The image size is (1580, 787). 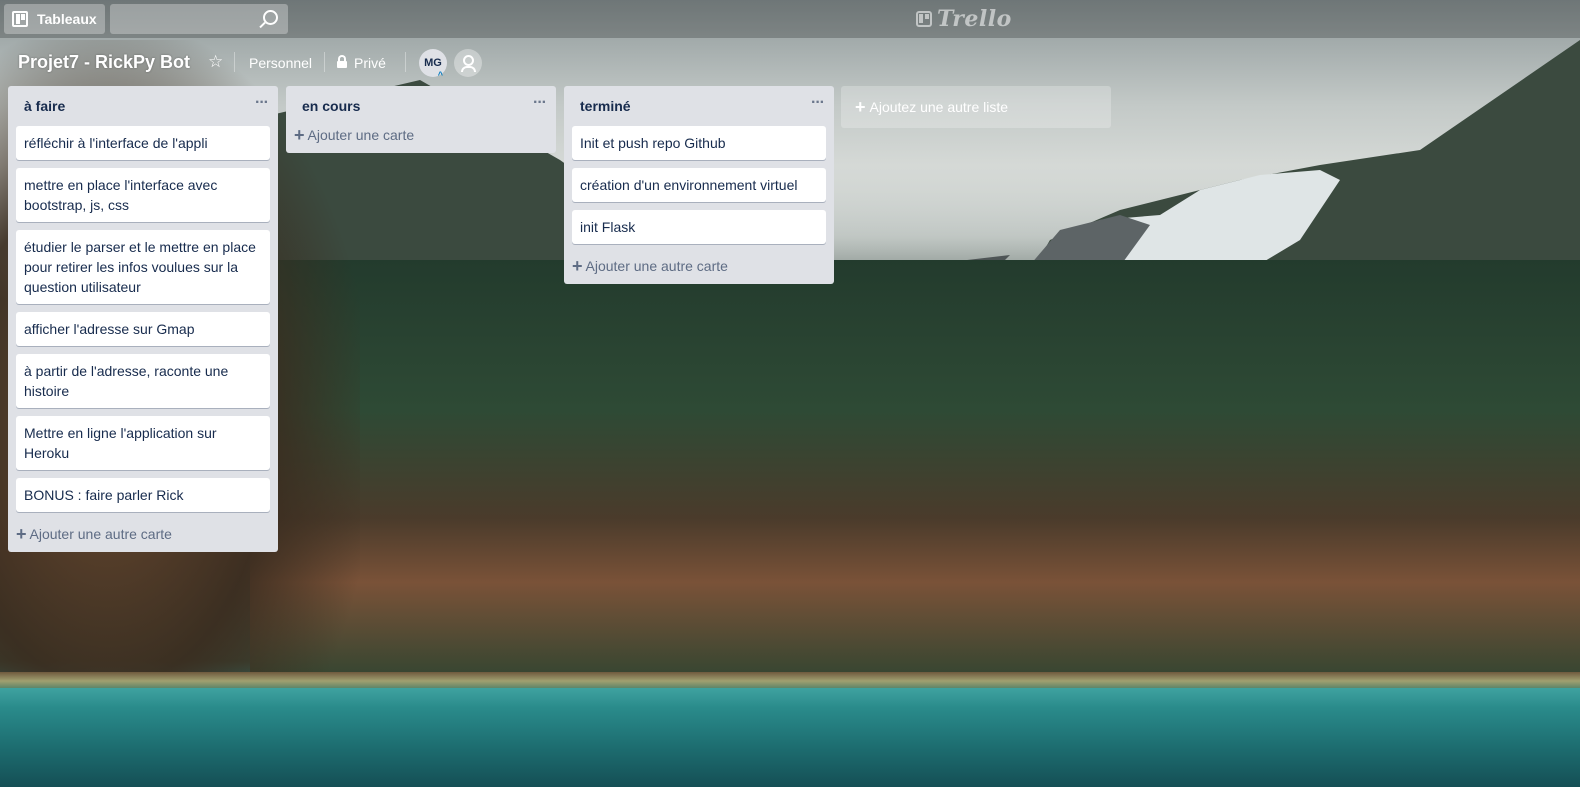 I want to click on list-en-cours: en cours ··· + Ajouter une carte, so click(x=421, y=119).